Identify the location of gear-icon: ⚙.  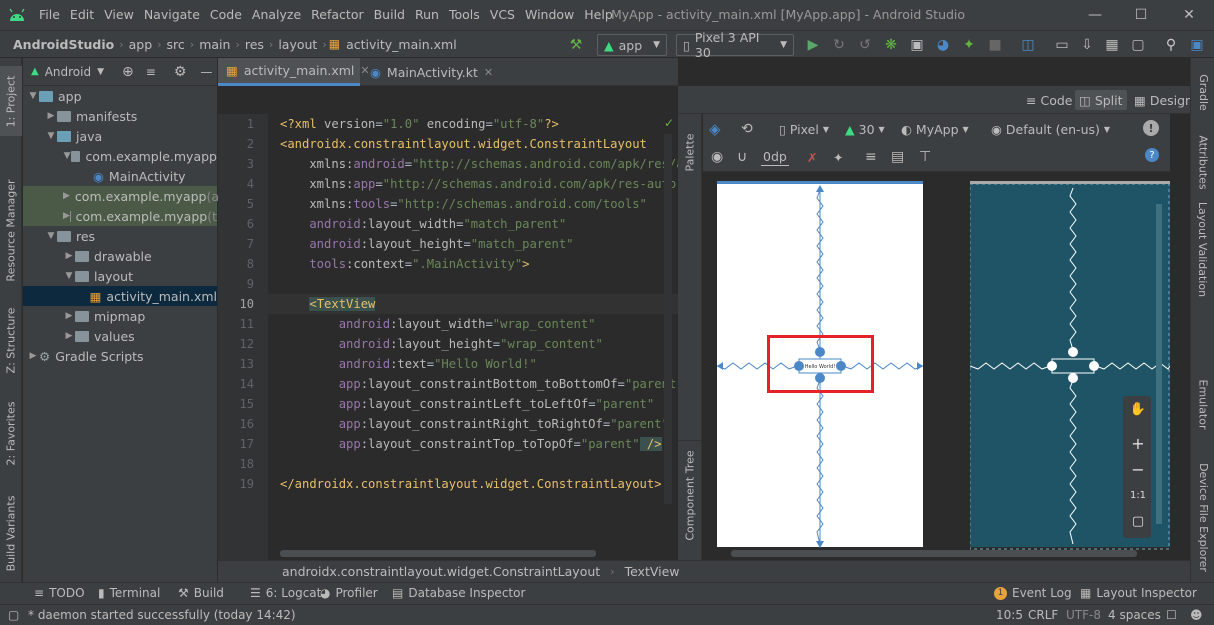
(180, 72).